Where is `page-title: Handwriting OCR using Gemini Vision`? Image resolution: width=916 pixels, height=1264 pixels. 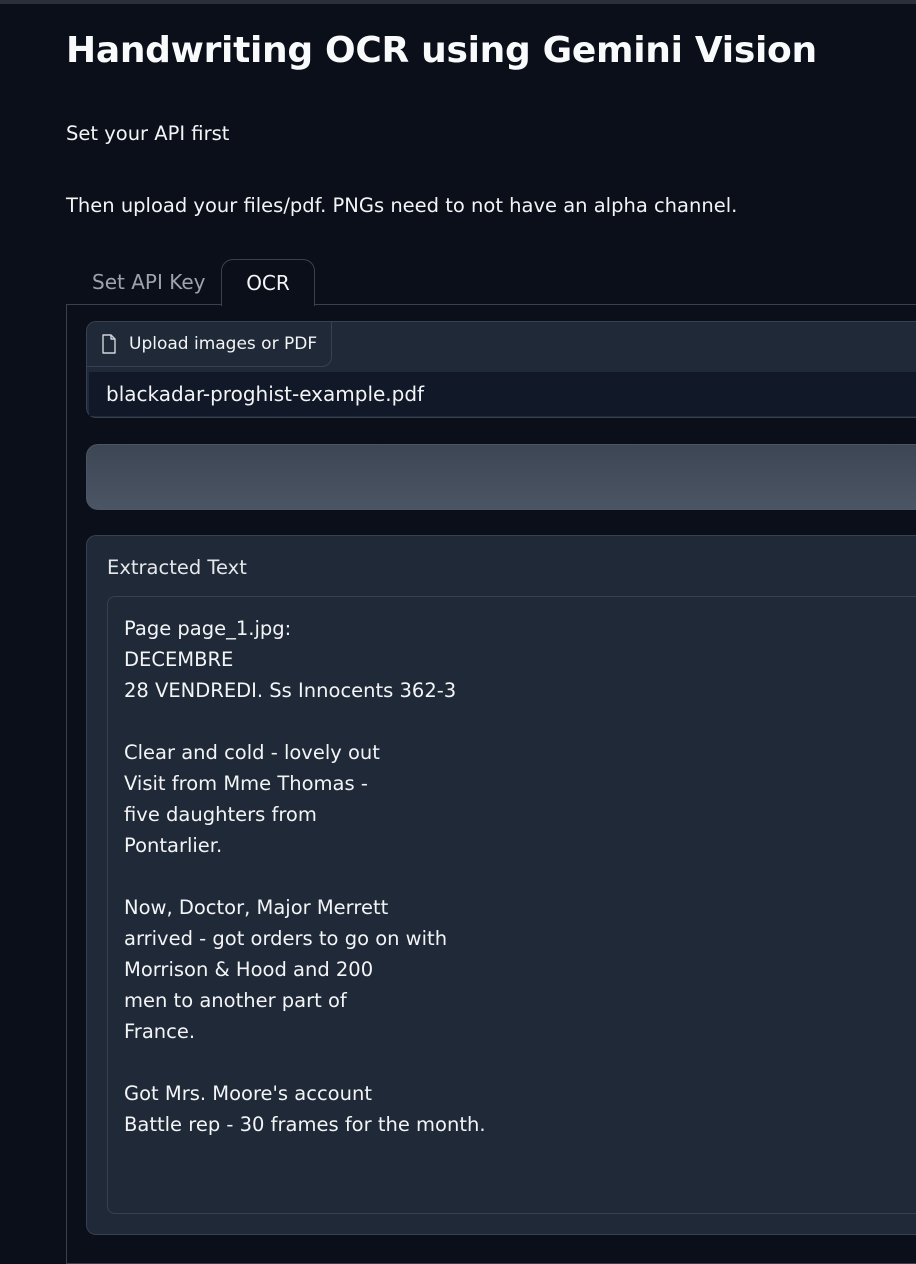
page-title: Handwriting OCR using Gemini Vision is located at coordinates (441, 50).